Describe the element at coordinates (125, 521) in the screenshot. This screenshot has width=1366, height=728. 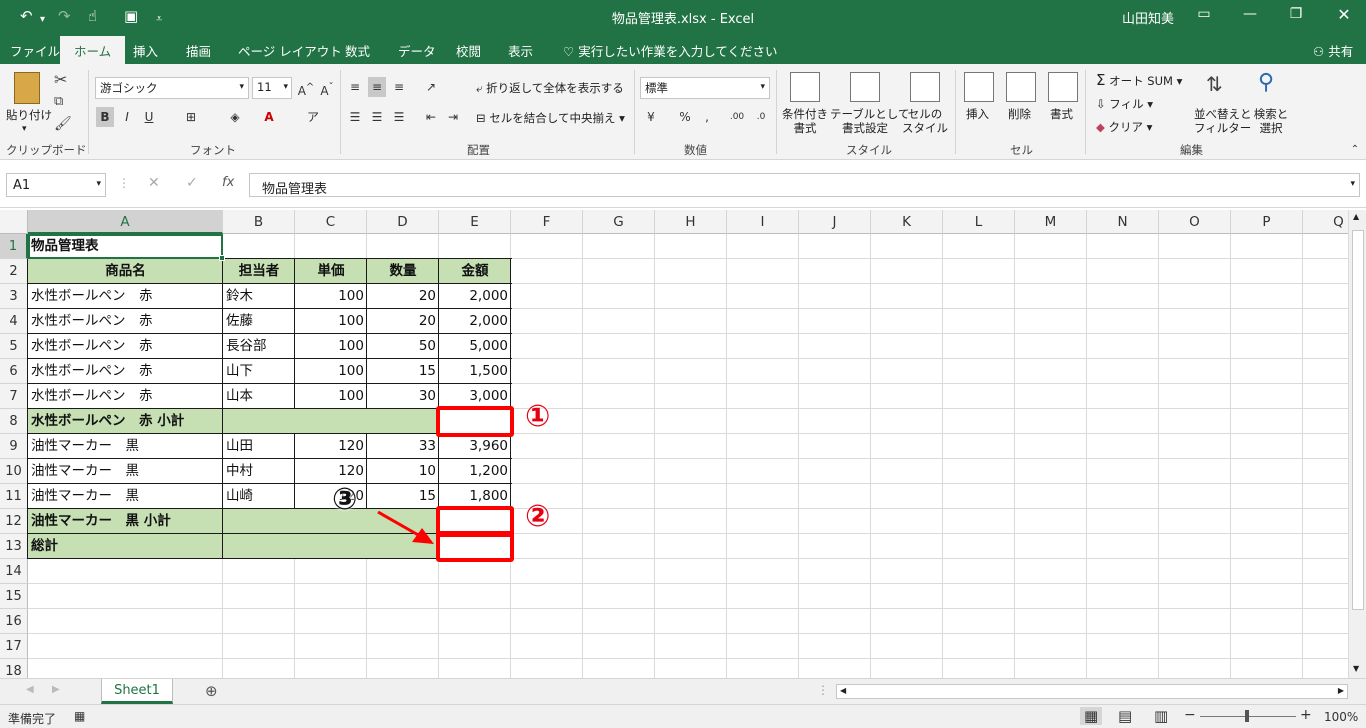
I see `cell-subtotal-label: 油性マーカー 黒 小計` at that location.